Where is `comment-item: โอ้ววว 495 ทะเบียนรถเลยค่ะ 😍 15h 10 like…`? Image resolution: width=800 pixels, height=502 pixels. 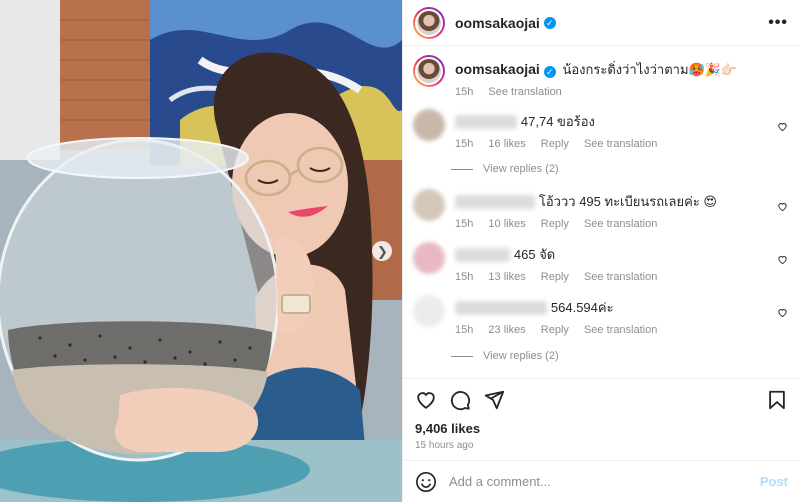
comment-item: โอ้ววว 495 ทะเบียนรถเลยค่ะ 😍 15h 10 like… is located at coordinates (600, 209).